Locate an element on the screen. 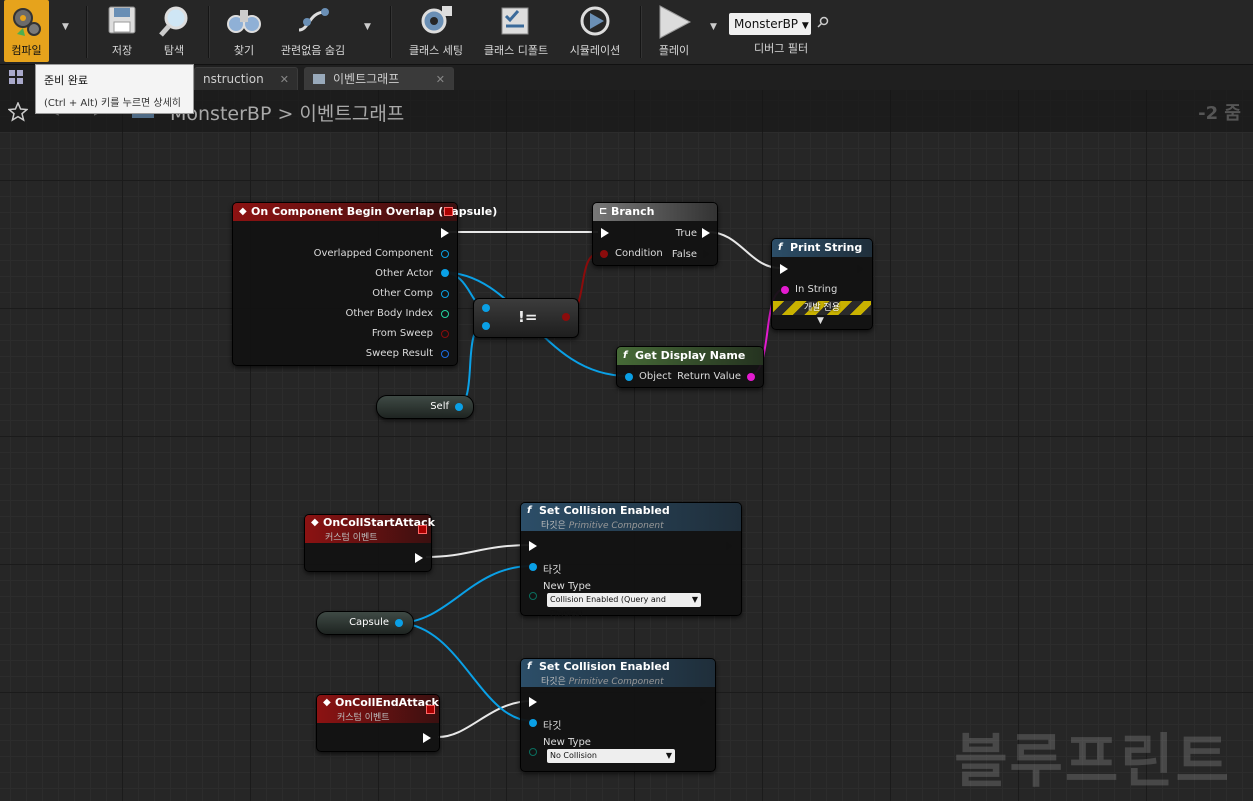  play-options-dropdown: ▼ is located at coordinates (713, 27).